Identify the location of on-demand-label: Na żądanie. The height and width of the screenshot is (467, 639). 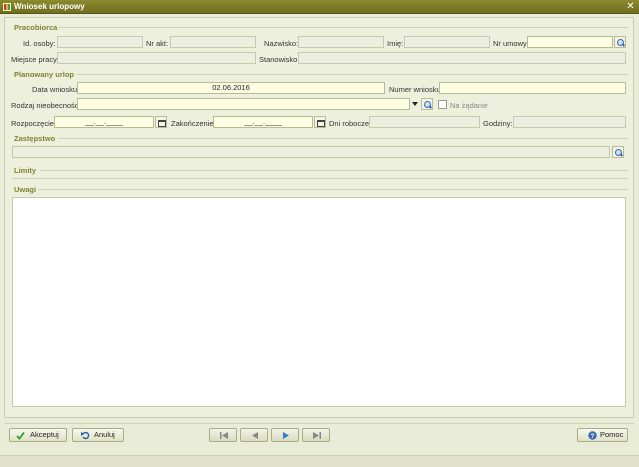
(469, 105).